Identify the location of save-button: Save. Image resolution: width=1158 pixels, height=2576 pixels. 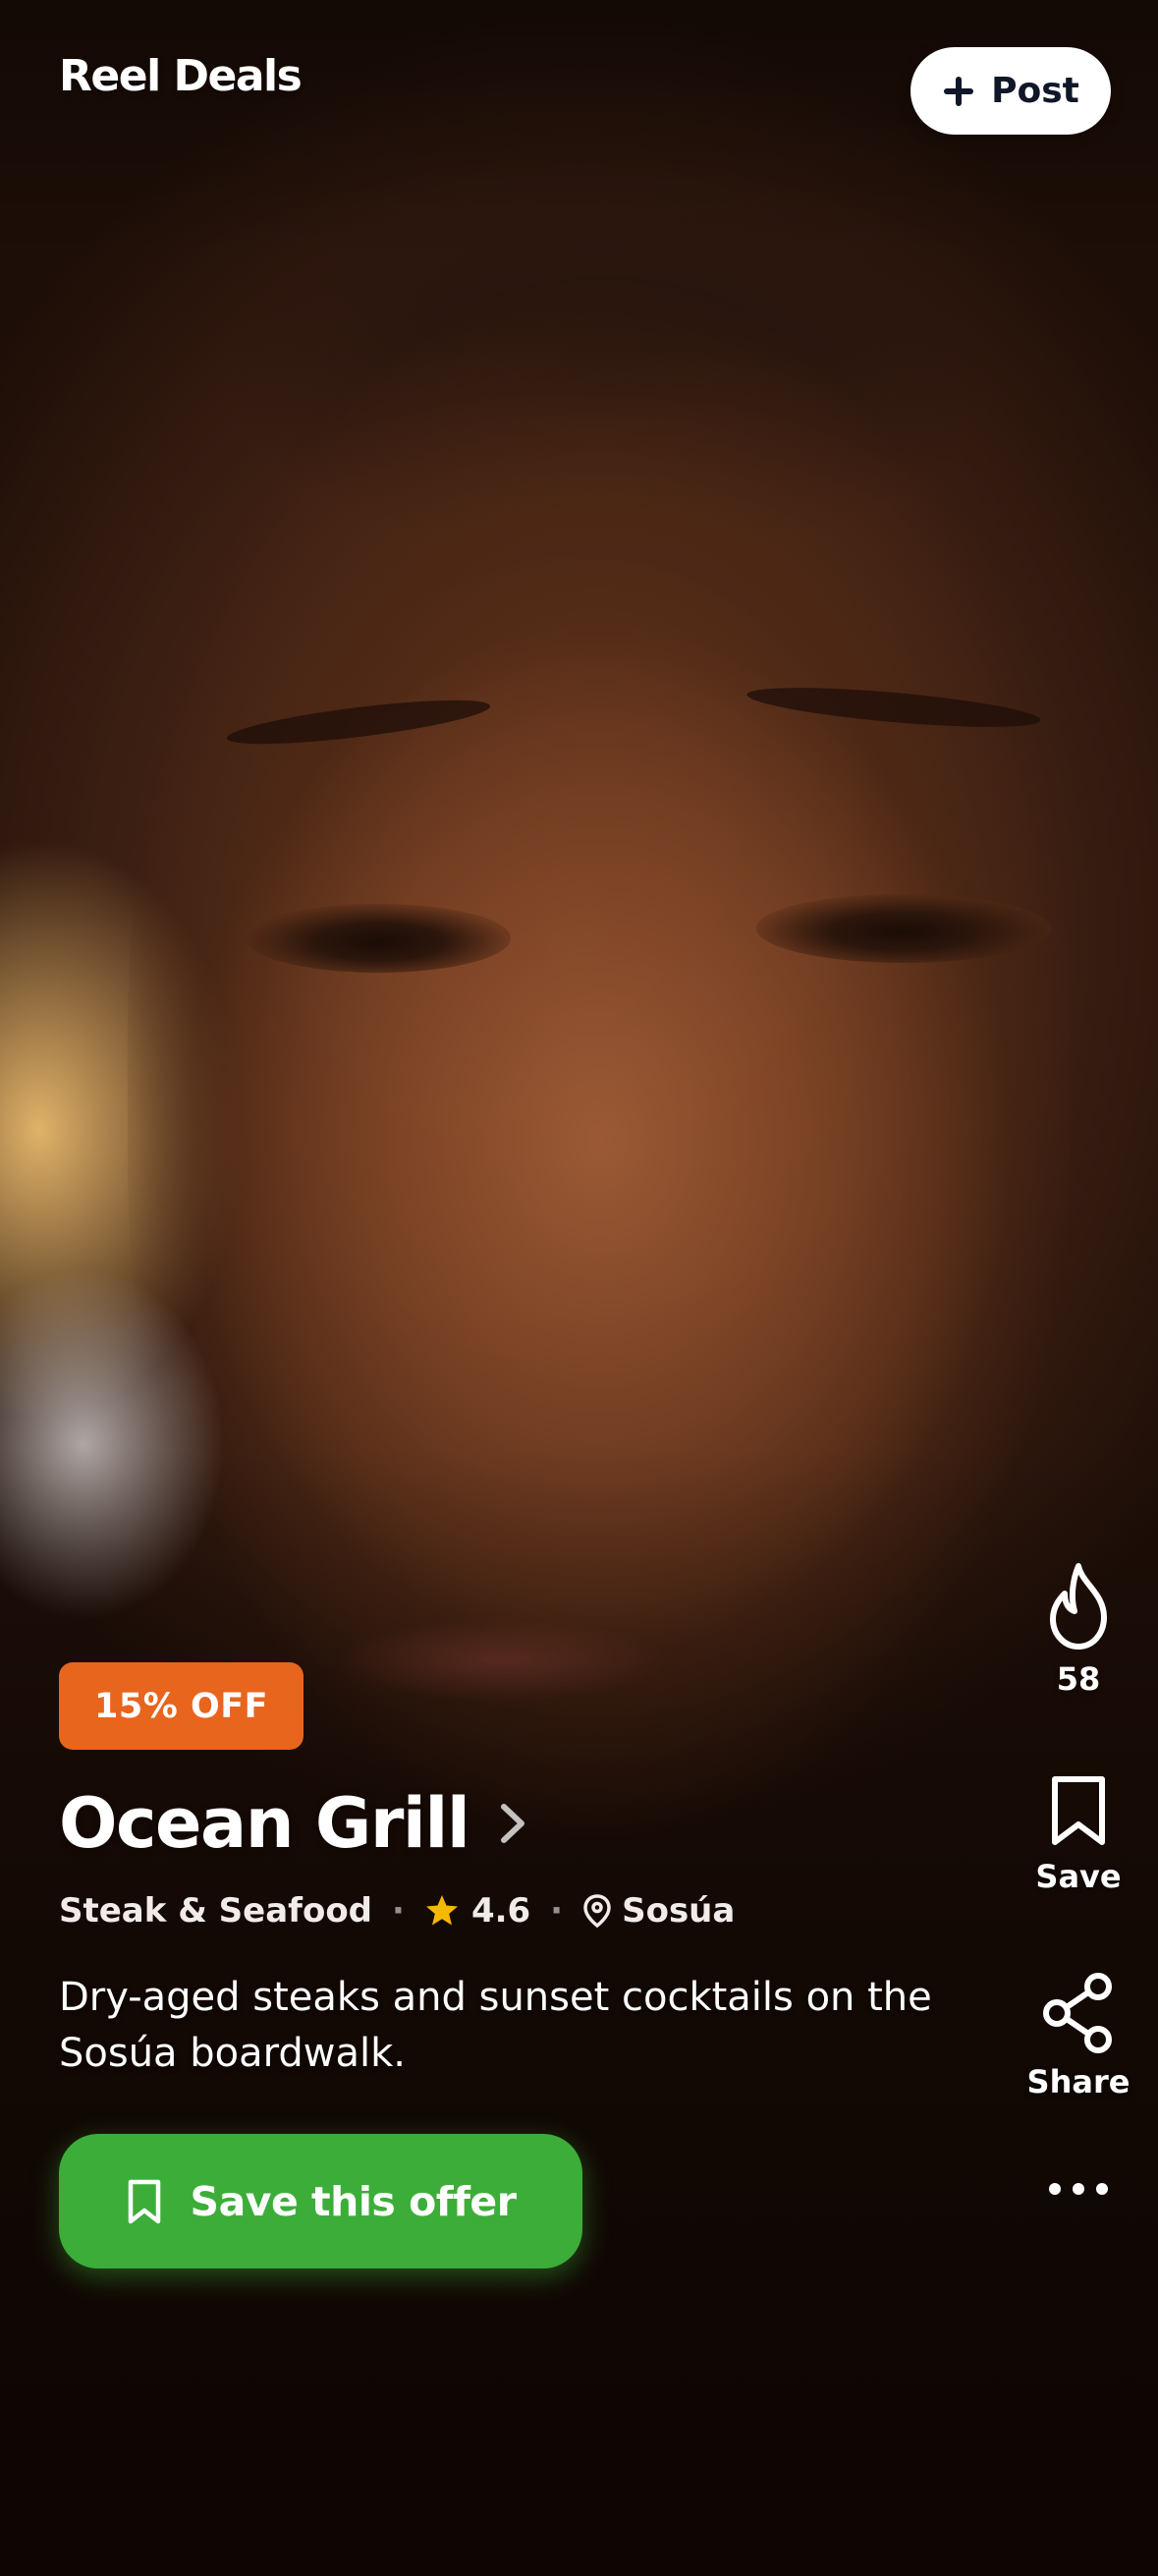
(1079, 1834).